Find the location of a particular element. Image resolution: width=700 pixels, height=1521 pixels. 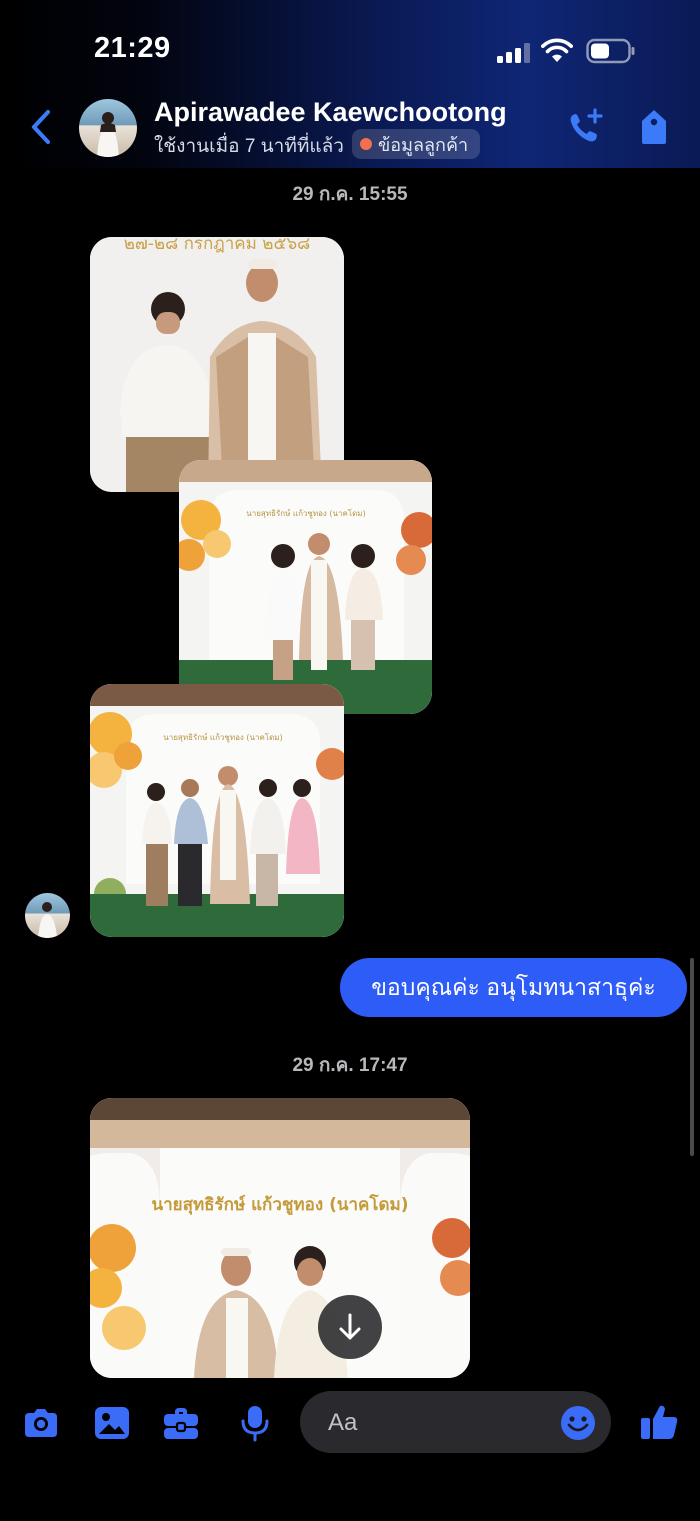

contact-avatar-small is located at coordinates (47, 915).